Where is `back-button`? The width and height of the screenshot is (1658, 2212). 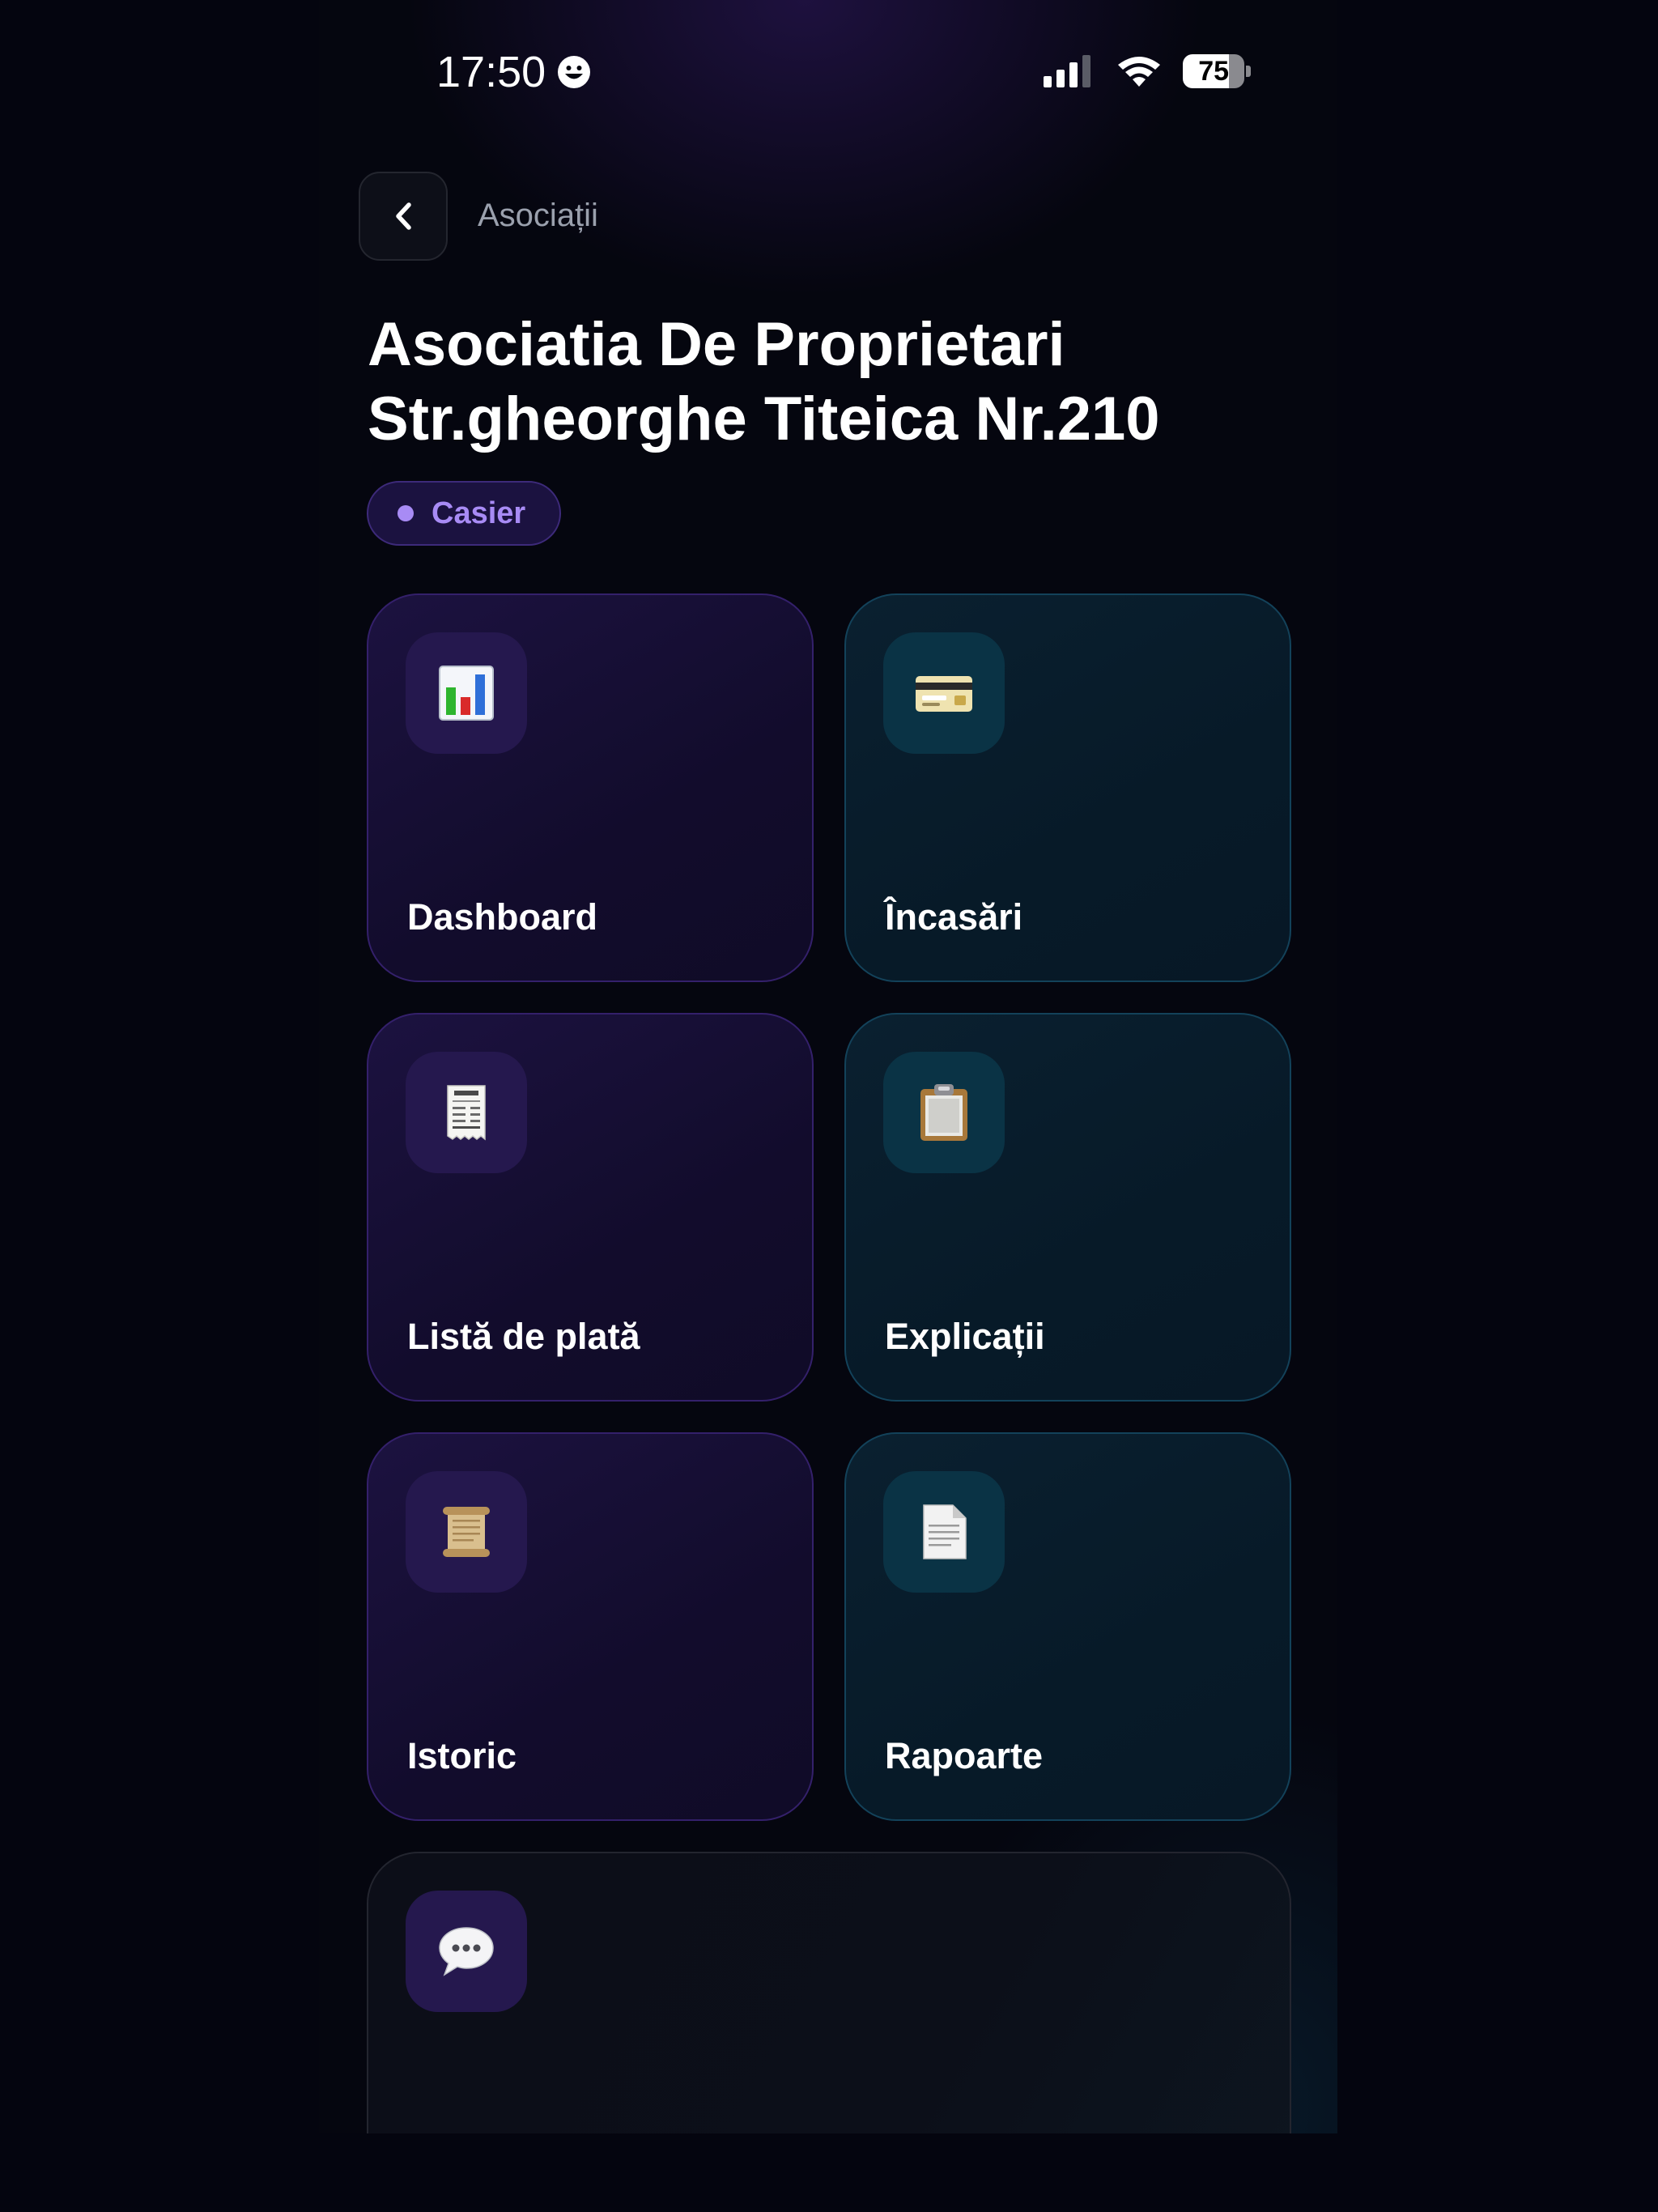 back-button is located at coordinates (403, 217).